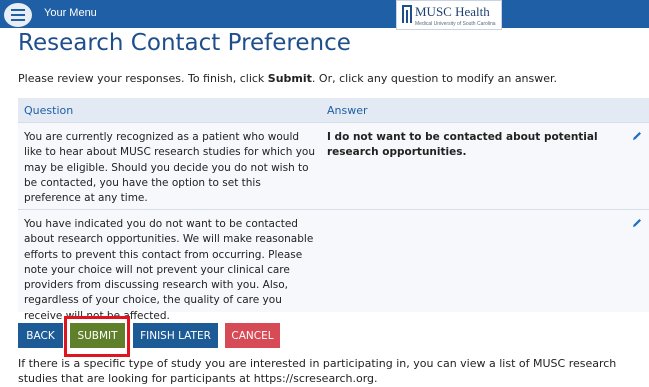 The height and width of the screenshot is (387, 649). Describe the element at coordinates (40, 335) in the screenshot. I see `back-button: BACK` at that location.